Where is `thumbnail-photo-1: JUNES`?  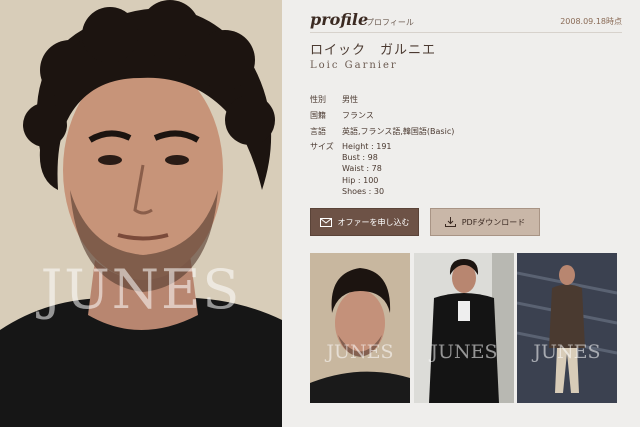 thumbnail-photo-1: JUNES is located at coordinates (360, 328).